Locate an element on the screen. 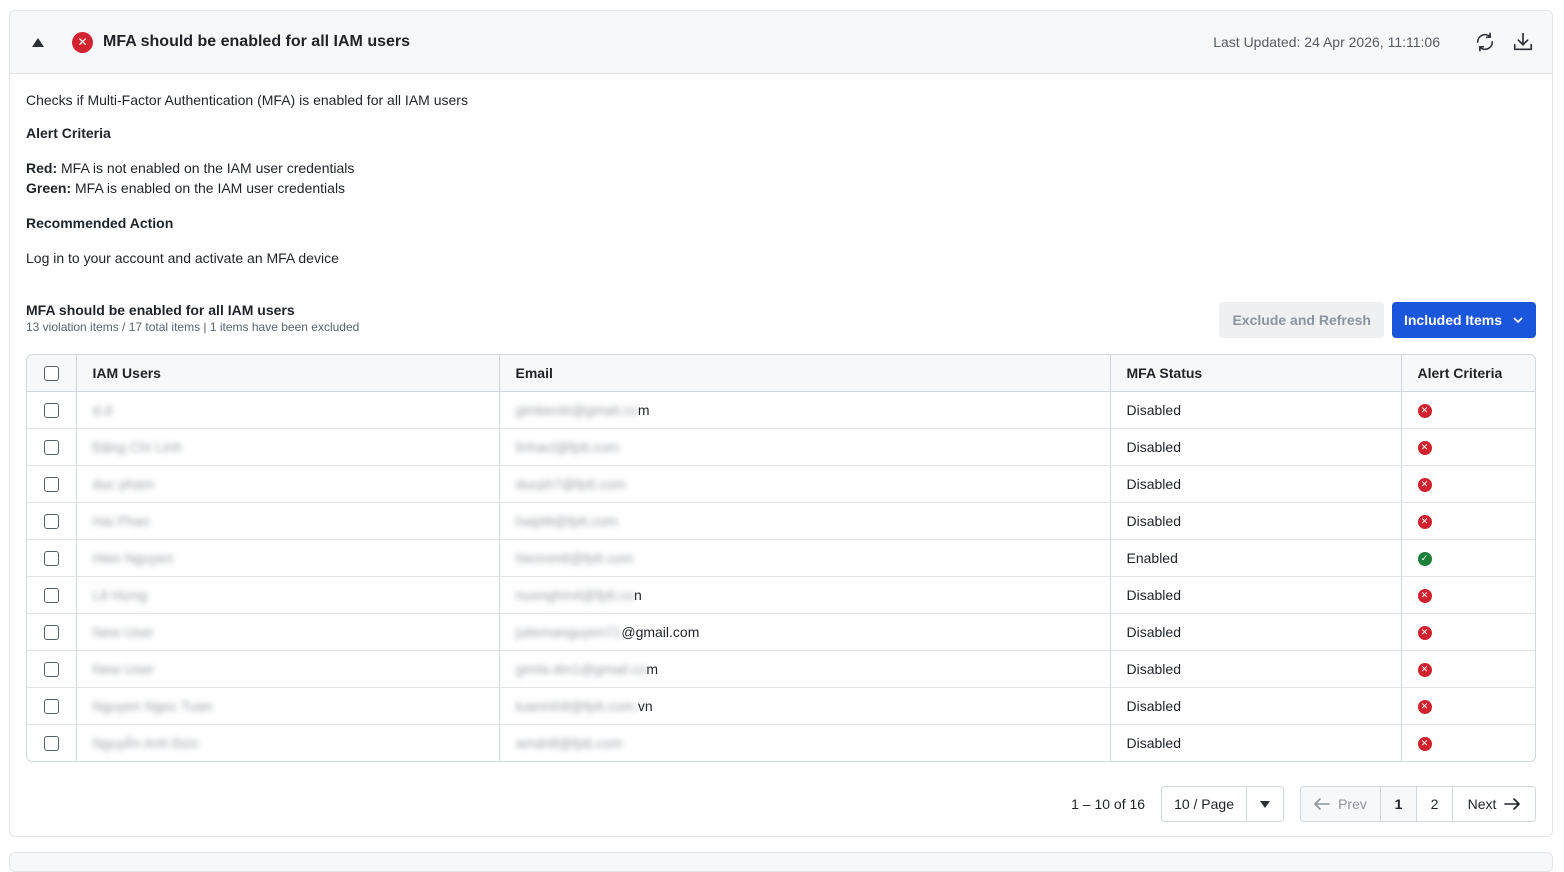 The width and height of the screenshot is (1564, 872). iam-user-cell: Hai Phan is located at coordinates (288, 521).